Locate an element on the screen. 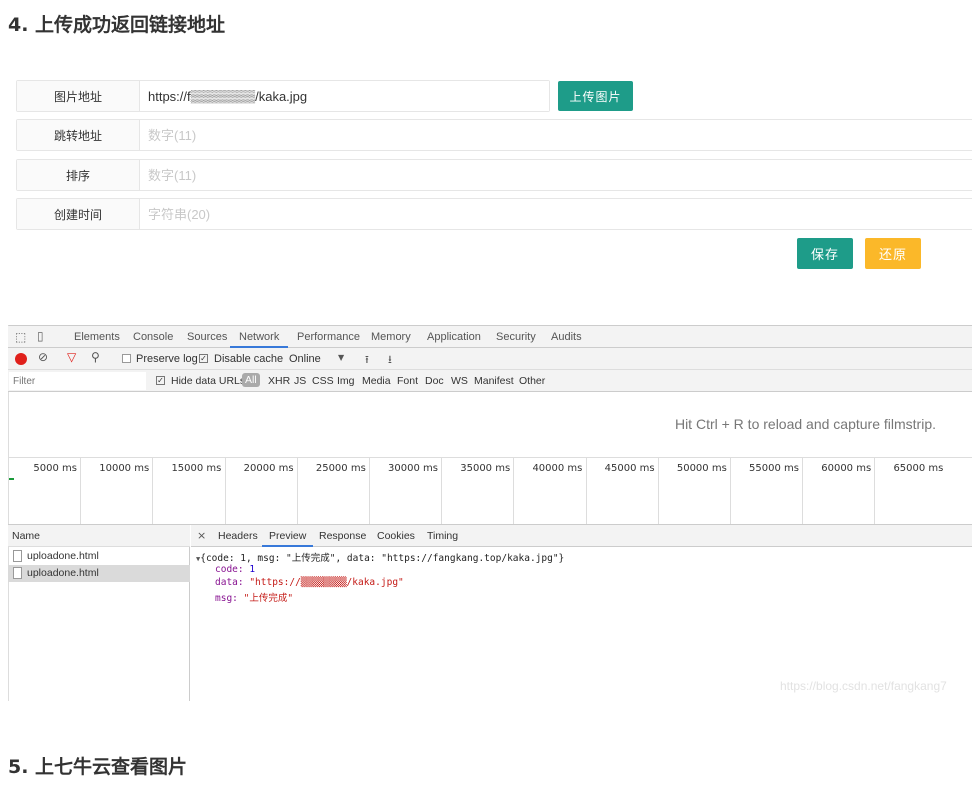  tab-sources: Sources is located at coordinates (207, 337).